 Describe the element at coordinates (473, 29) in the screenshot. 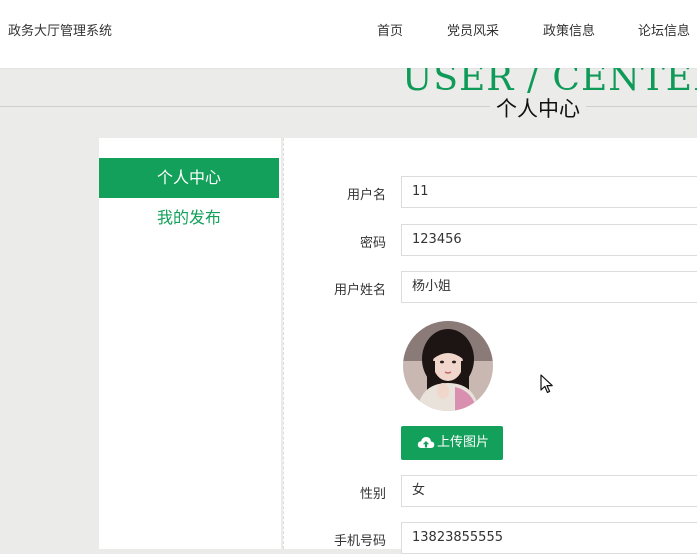

I see `nav-item-party-members: 党员风采` at that location.